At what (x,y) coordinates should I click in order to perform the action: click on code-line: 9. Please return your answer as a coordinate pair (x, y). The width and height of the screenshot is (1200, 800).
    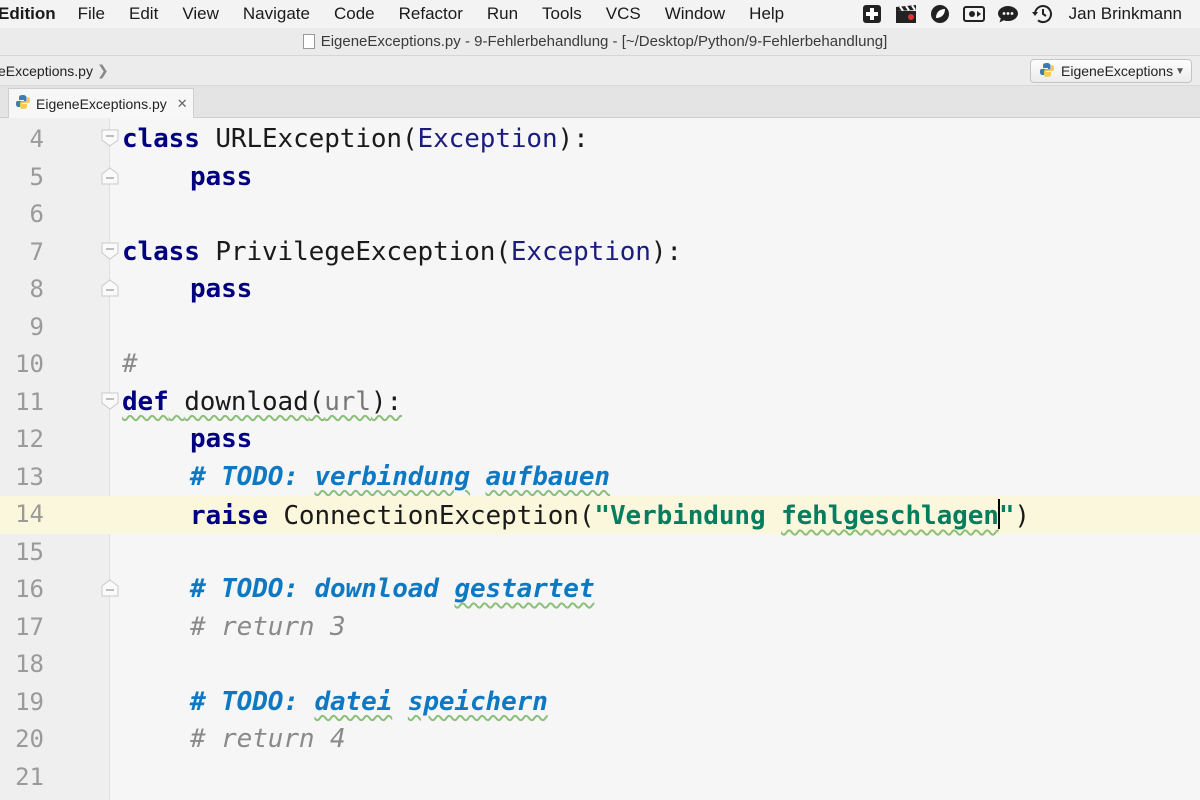
    Looking at the image, I should click on (600, 328).